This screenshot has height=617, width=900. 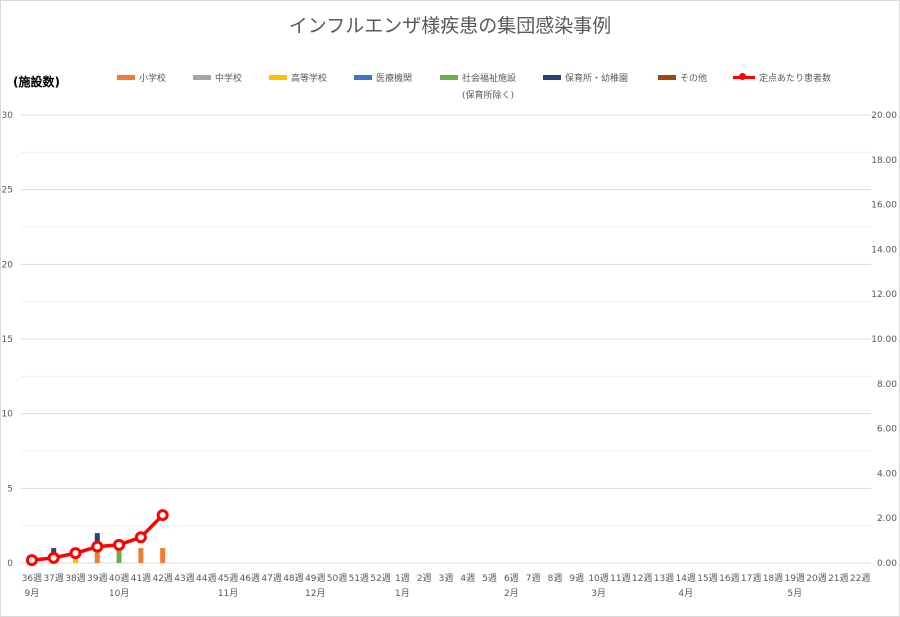 What do you see at coordinates (685, 593) in the screenshot?
I see `x-month-label: 4月` at bounding box center [685, 593].